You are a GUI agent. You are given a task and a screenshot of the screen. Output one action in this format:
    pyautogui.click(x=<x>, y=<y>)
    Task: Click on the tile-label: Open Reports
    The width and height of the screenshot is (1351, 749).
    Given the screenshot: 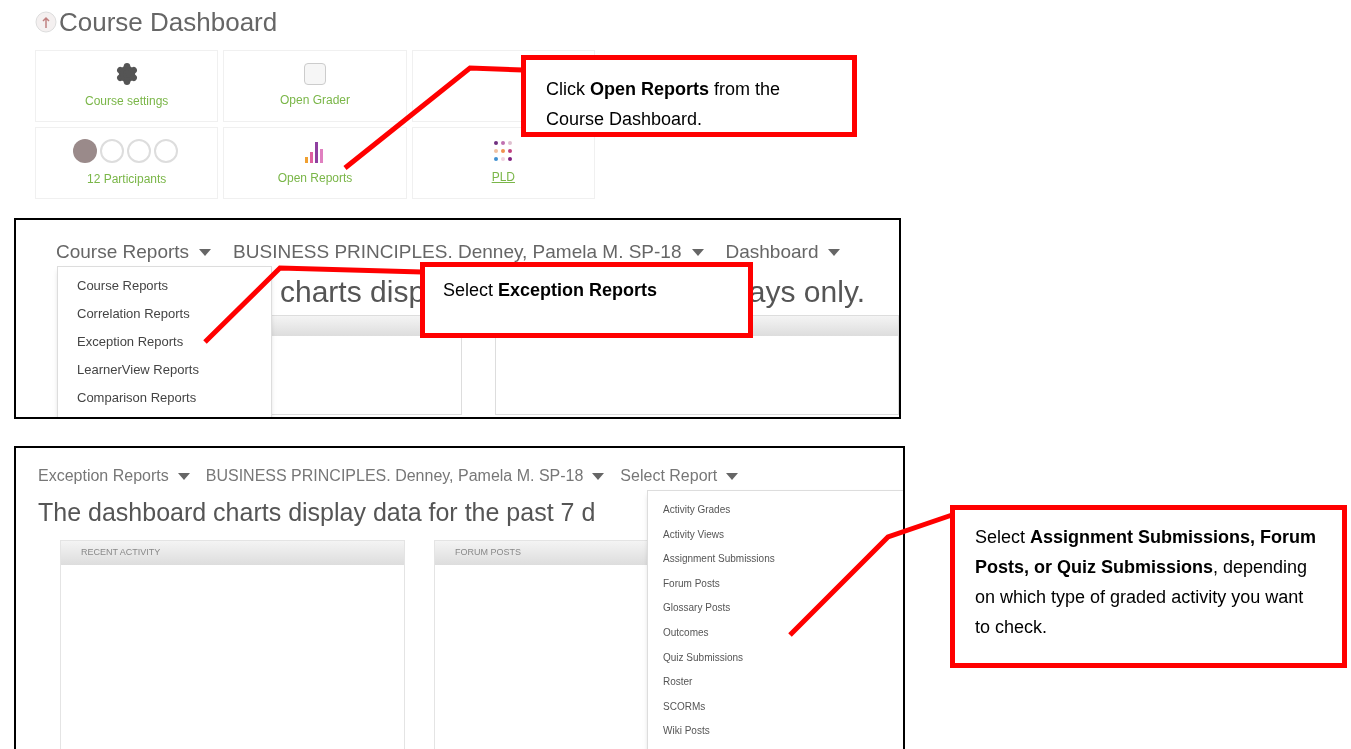 What is the action you would take?
    pyautogui.click(x=315, y=178)
    